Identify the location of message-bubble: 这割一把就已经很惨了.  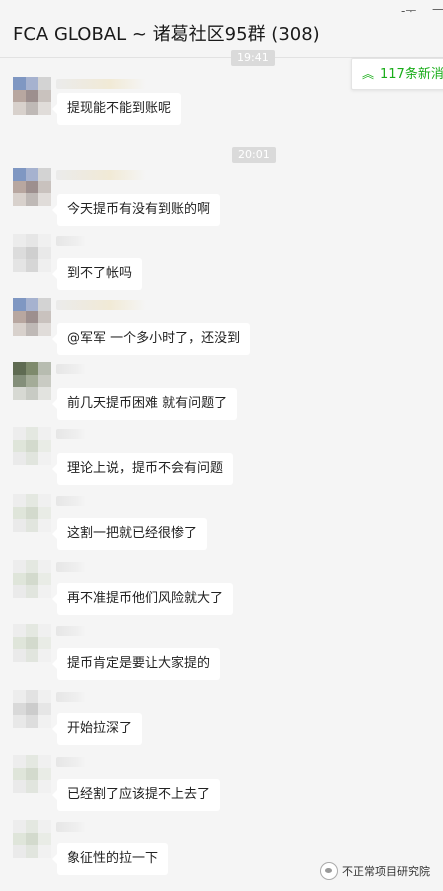
(129, 534).